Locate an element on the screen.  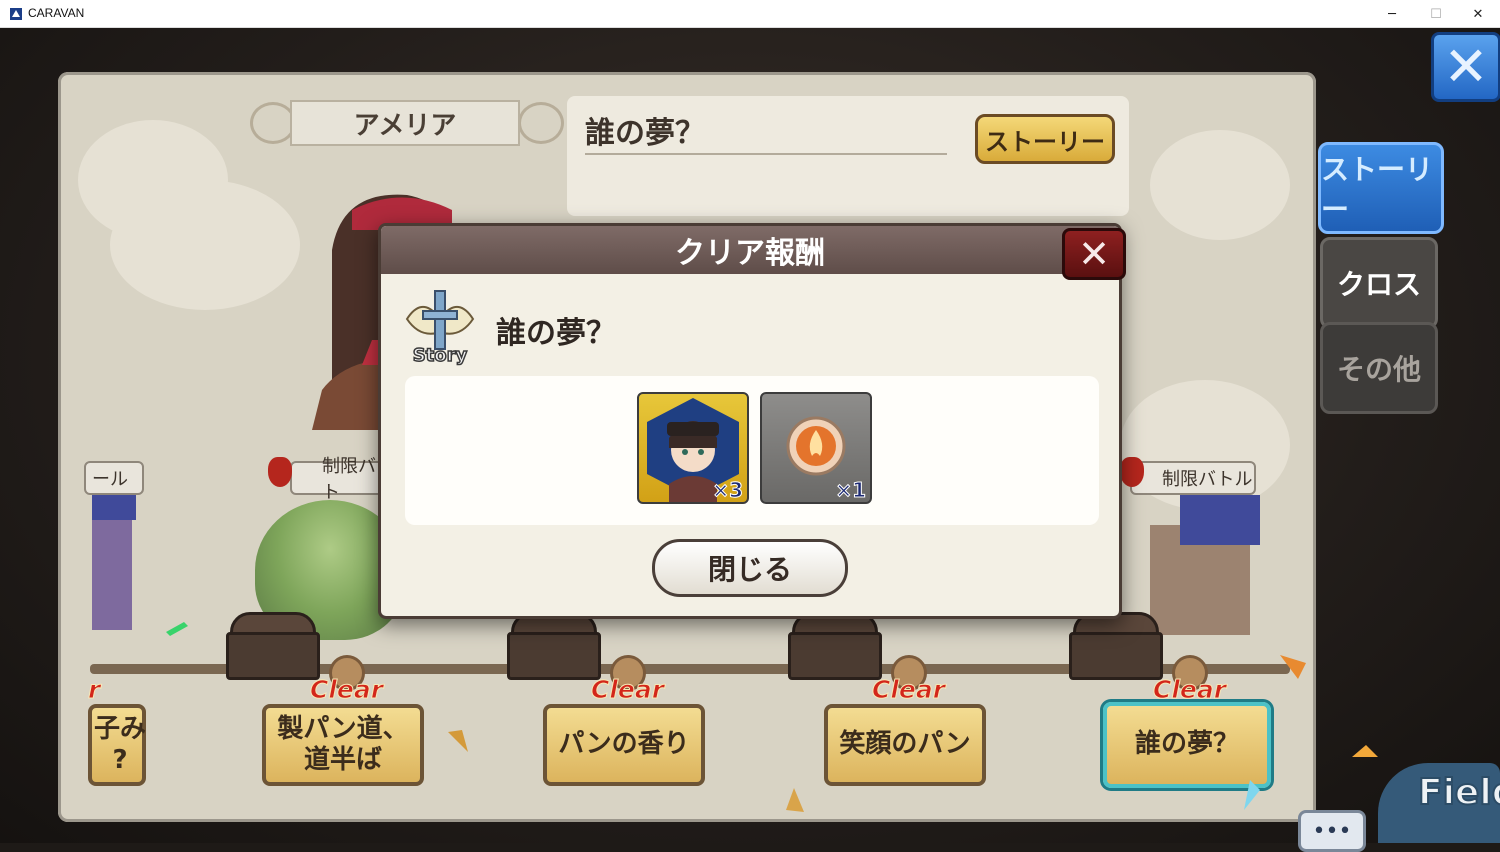
reward-count: ×3 is located at coordinates (728, 490).